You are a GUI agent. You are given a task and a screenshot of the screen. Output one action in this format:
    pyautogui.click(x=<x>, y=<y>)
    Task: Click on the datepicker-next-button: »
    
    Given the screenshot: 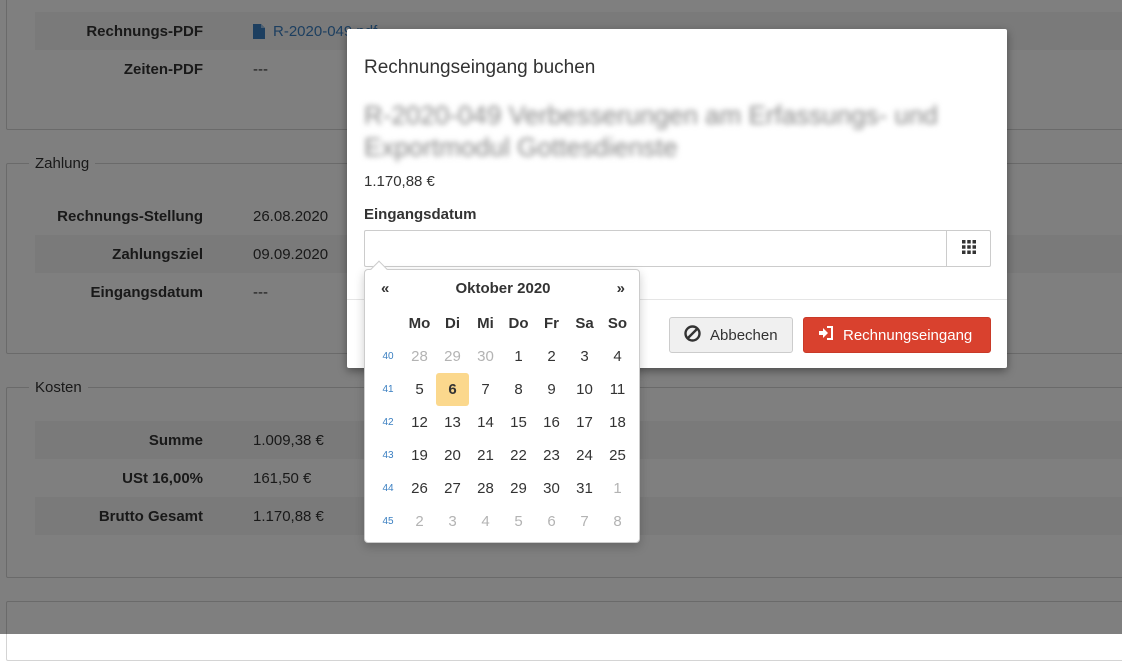 What is the action you would take?
    pyautogui.click(x=621, y=288)
    